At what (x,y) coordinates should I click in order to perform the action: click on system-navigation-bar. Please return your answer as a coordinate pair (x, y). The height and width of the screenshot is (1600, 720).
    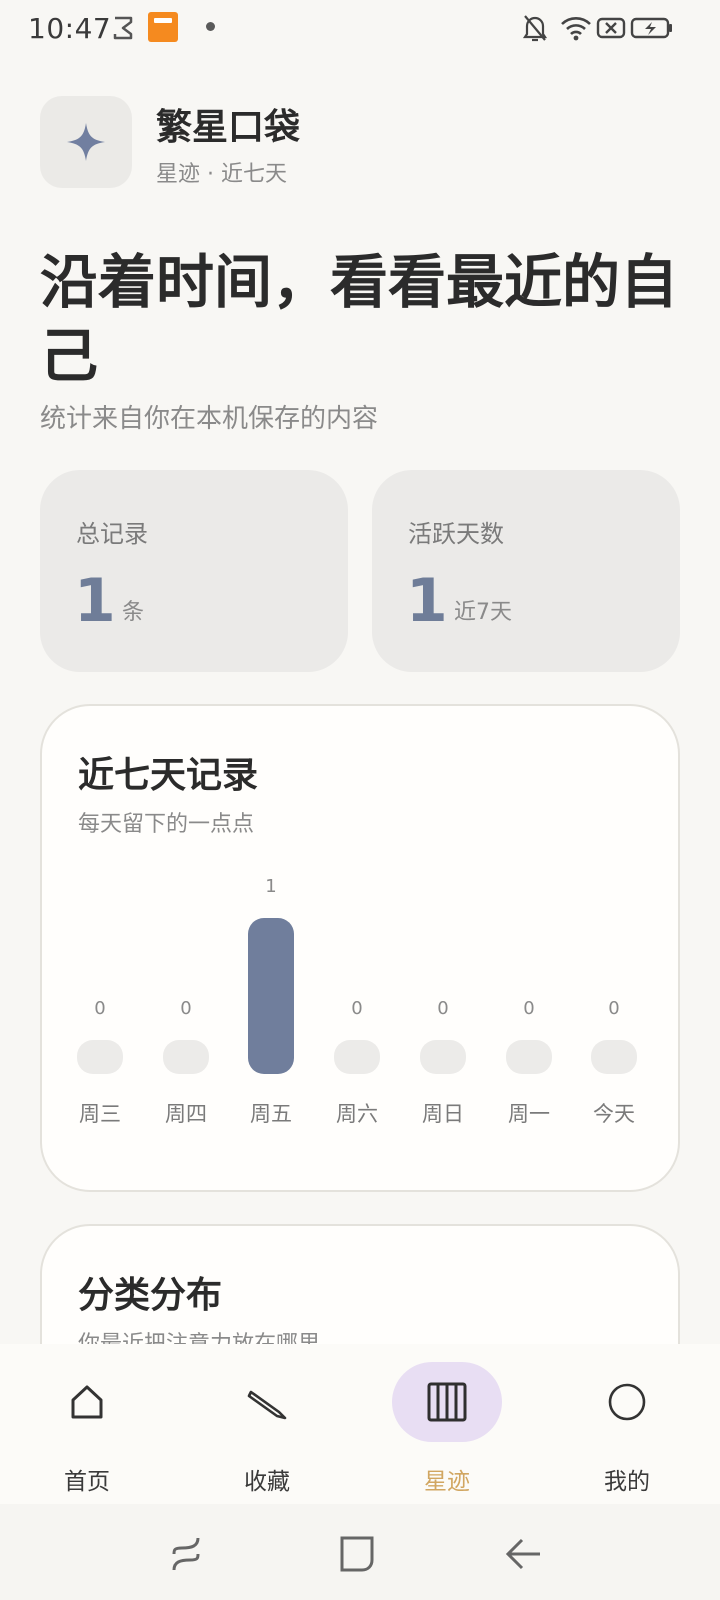
    Looking at the image, I should click on (360, 1552).